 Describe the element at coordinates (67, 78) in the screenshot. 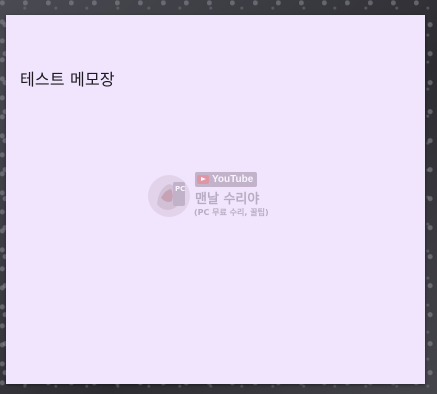

I see `note-text: 테스트 메모장` at that location.